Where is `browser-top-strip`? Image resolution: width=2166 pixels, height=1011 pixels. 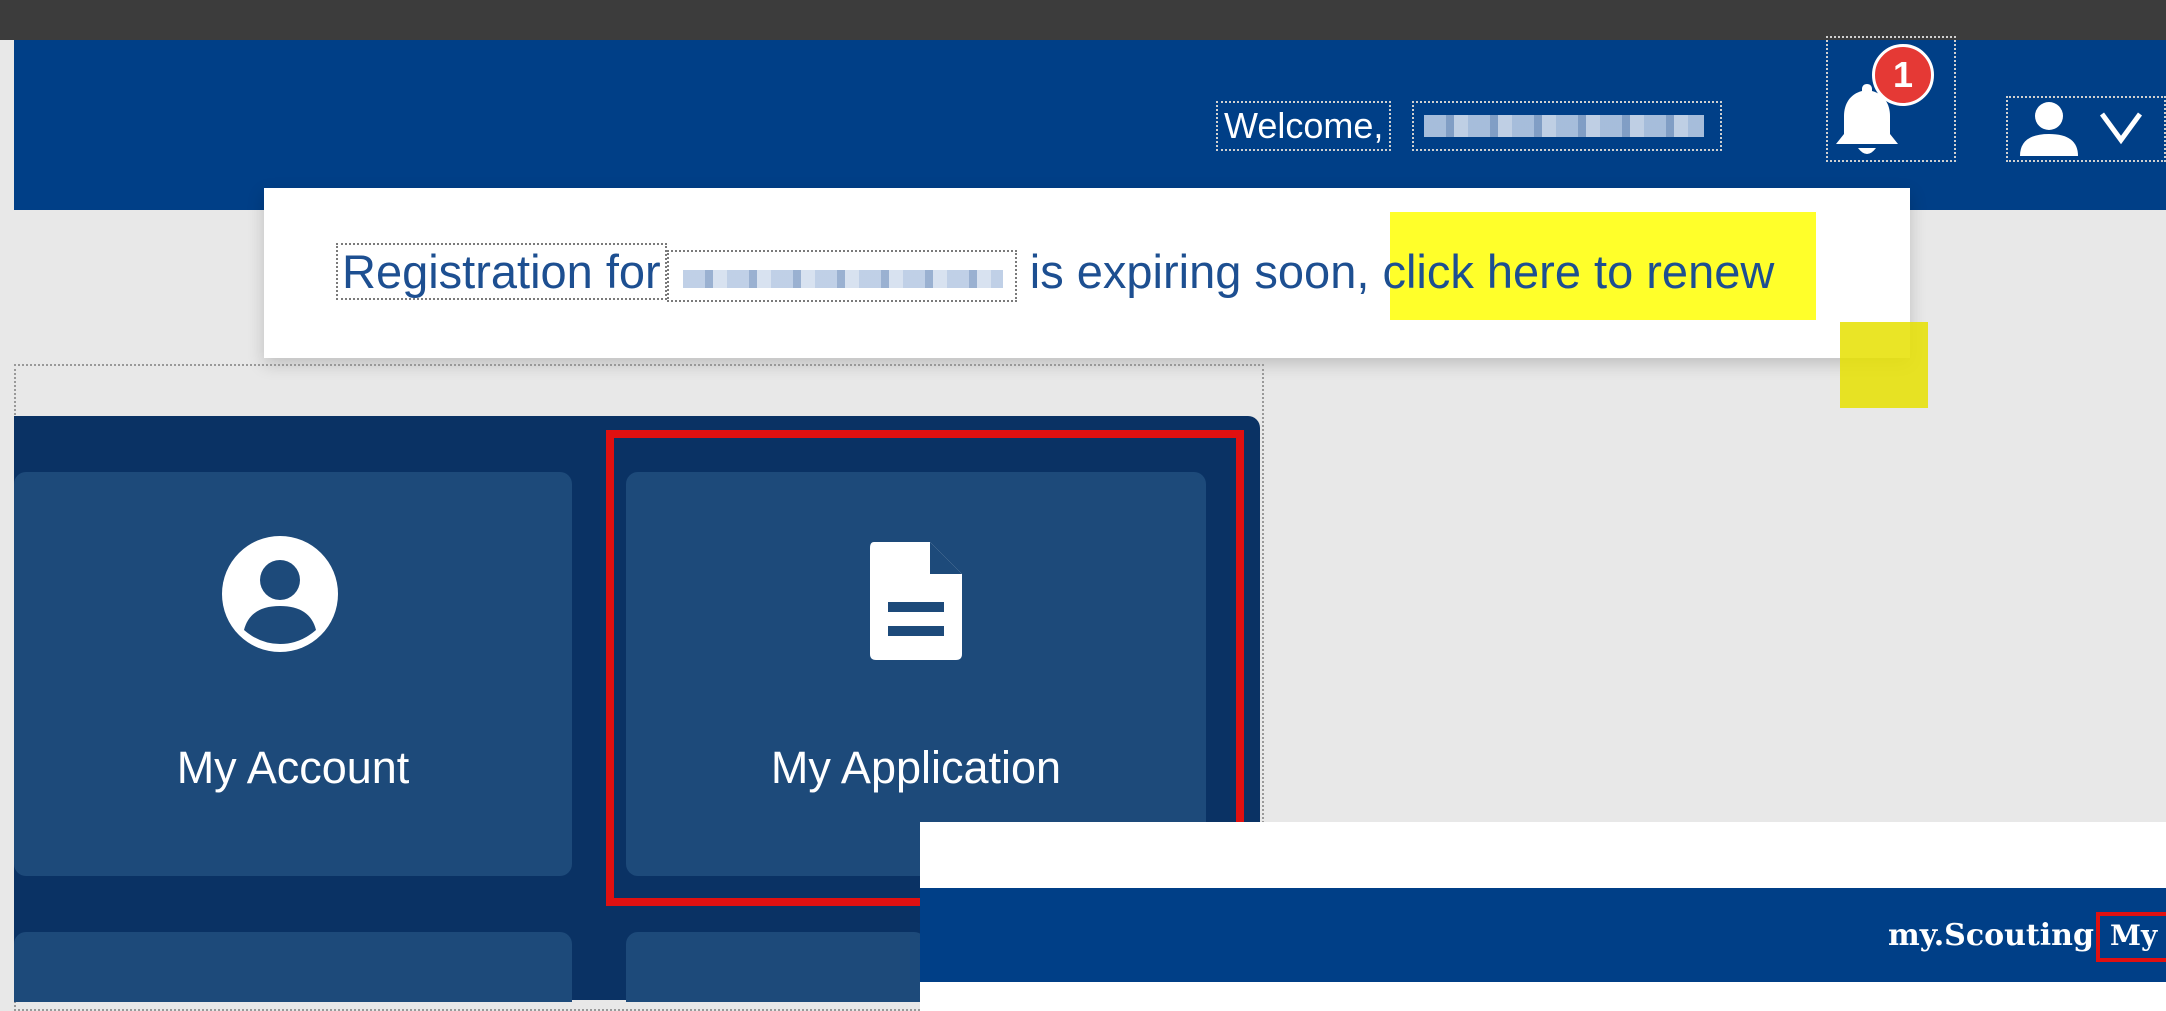
browser-top-strip is located at coordinates (1083, 20).